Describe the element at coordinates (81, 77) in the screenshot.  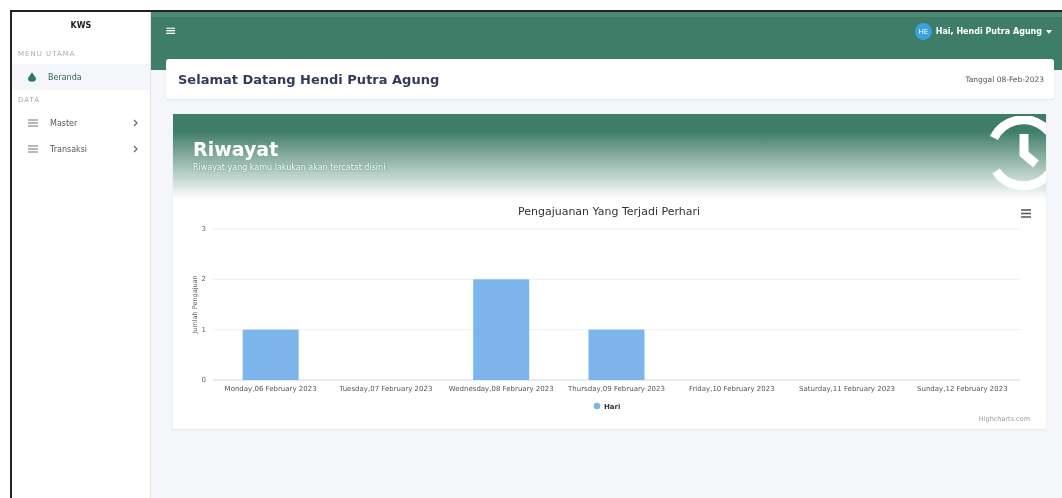
I see `sidebar-item: Beranda` at that location.